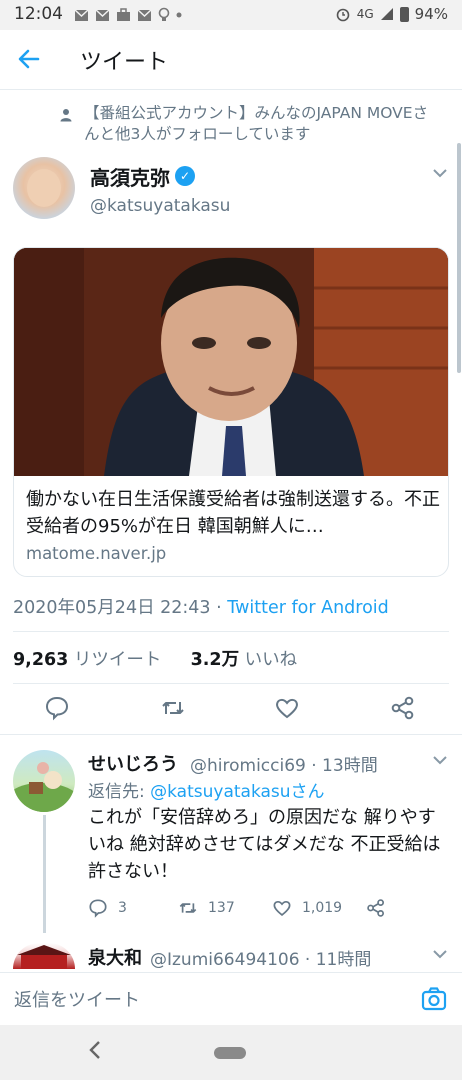  Describe the element at coordinates (308, 608) in the screenshot. I see `client-link: Twitter for Android` at that location.